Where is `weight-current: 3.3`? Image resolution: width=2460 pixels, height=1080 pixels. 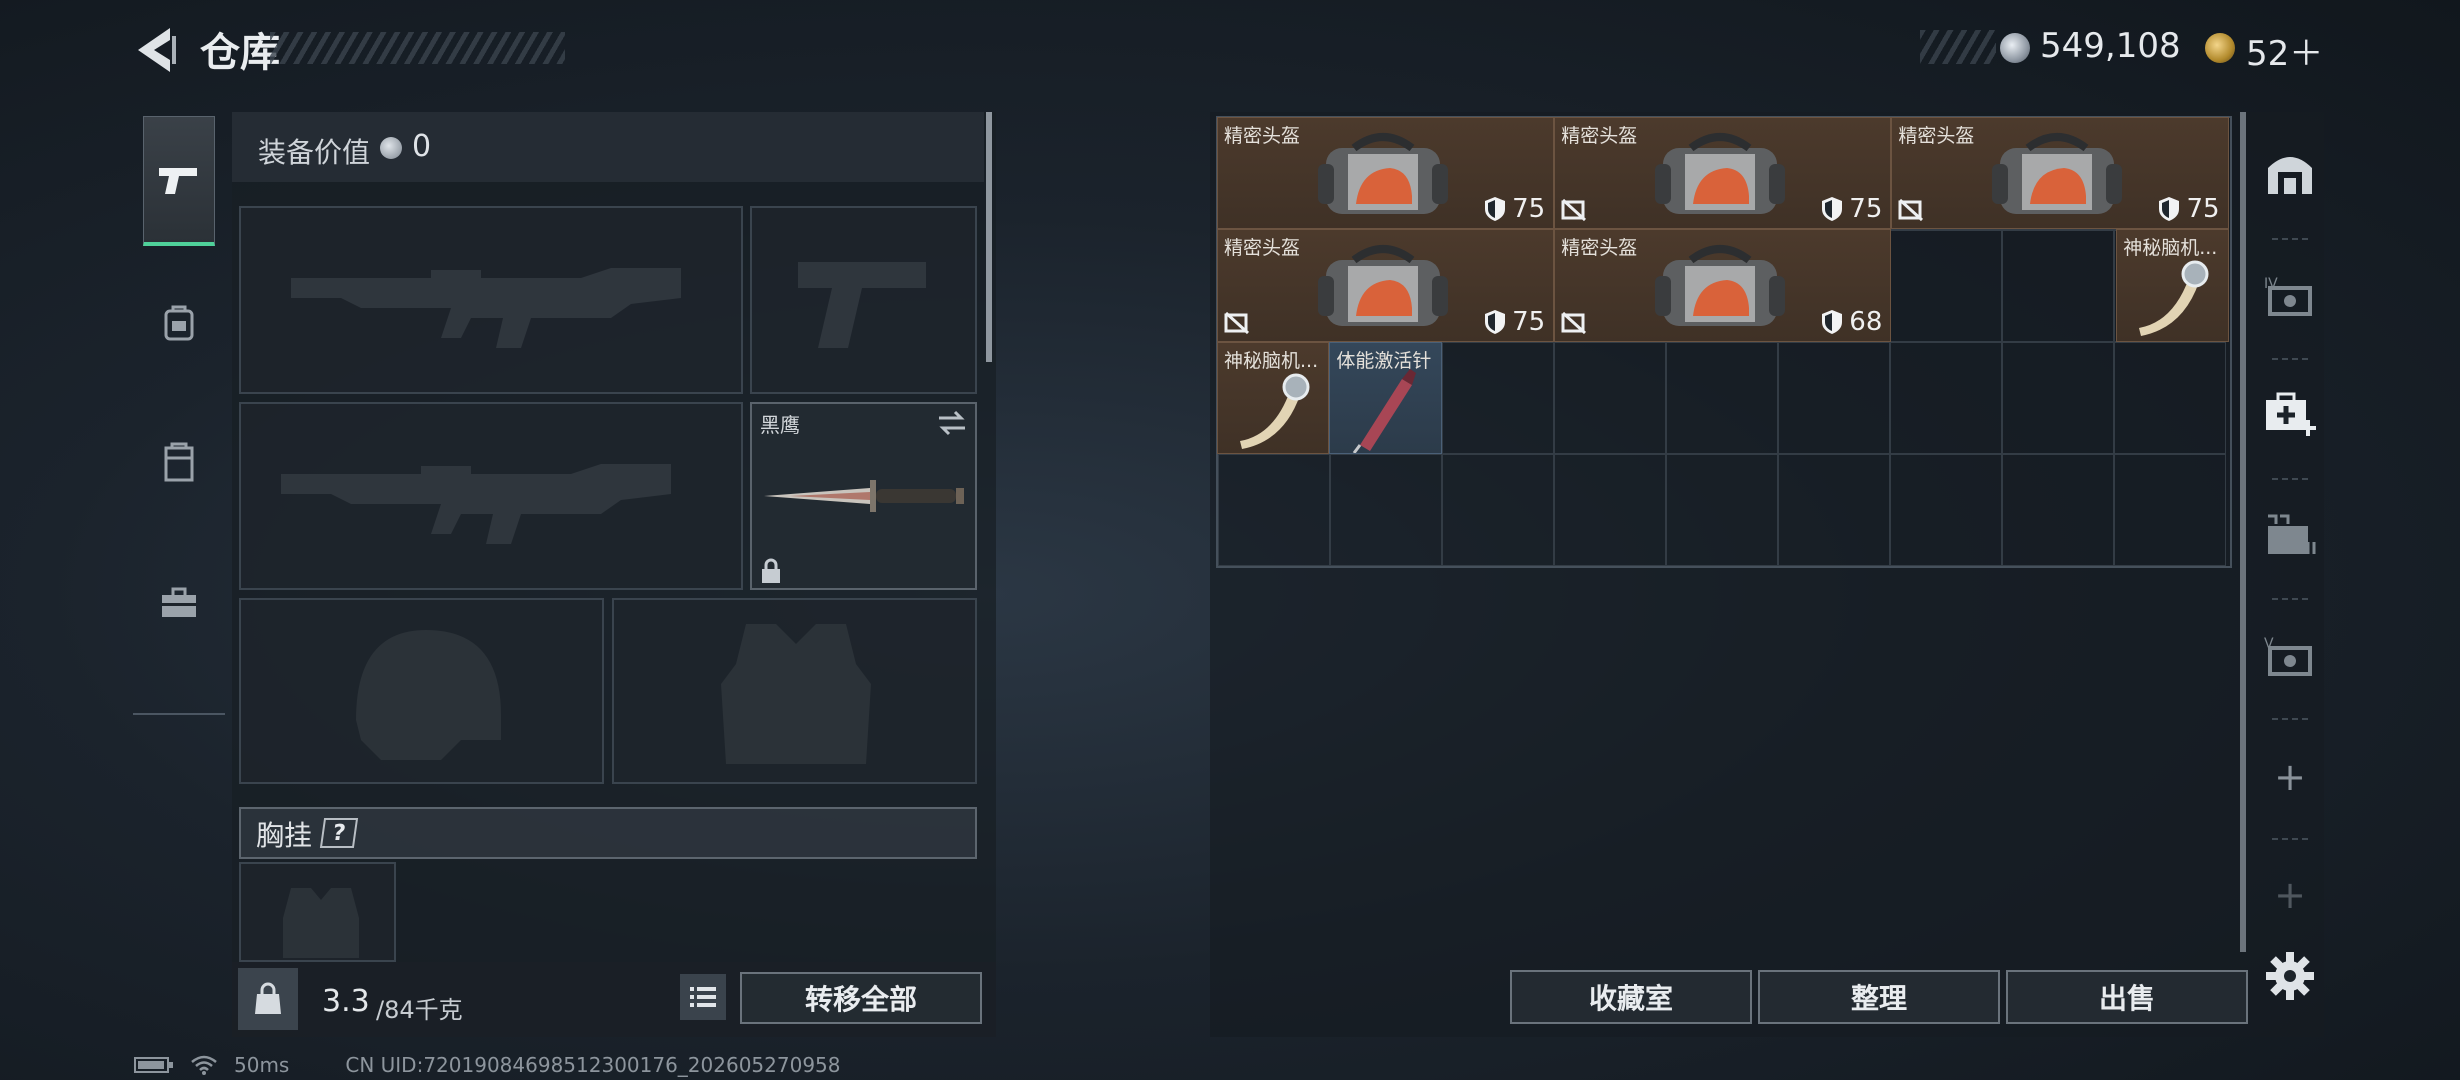 weight-current: 3.3 is located at coordinates (346, 1001).